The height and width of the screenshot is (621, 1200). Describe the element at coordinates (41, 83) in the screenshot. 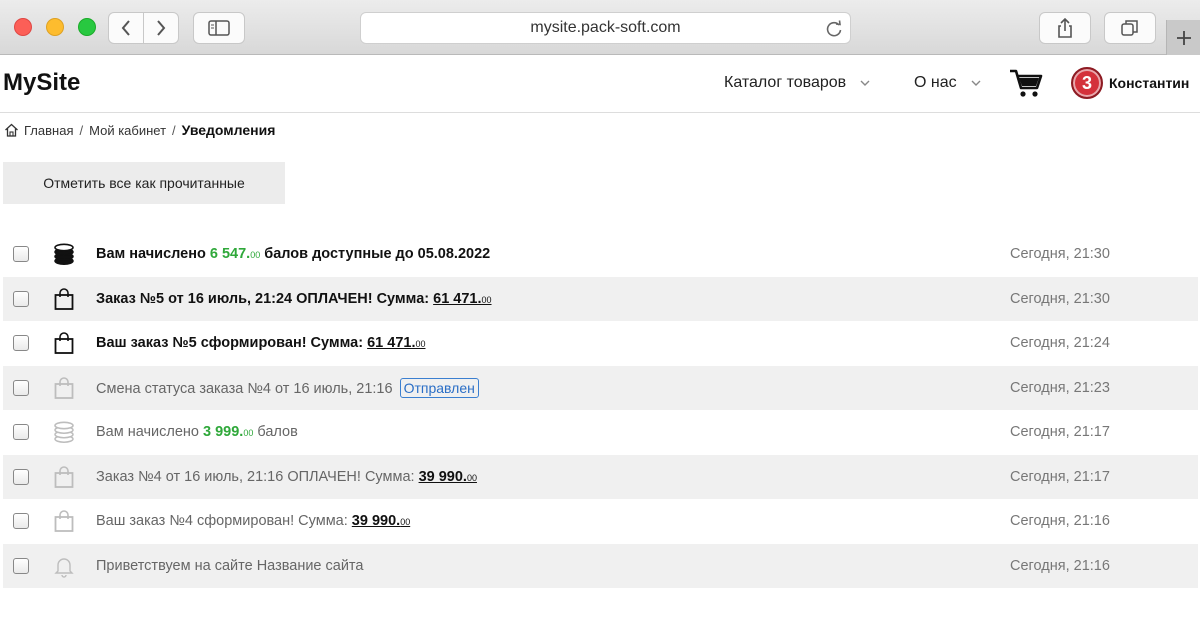

I see `site-logo: MySite` at that location.